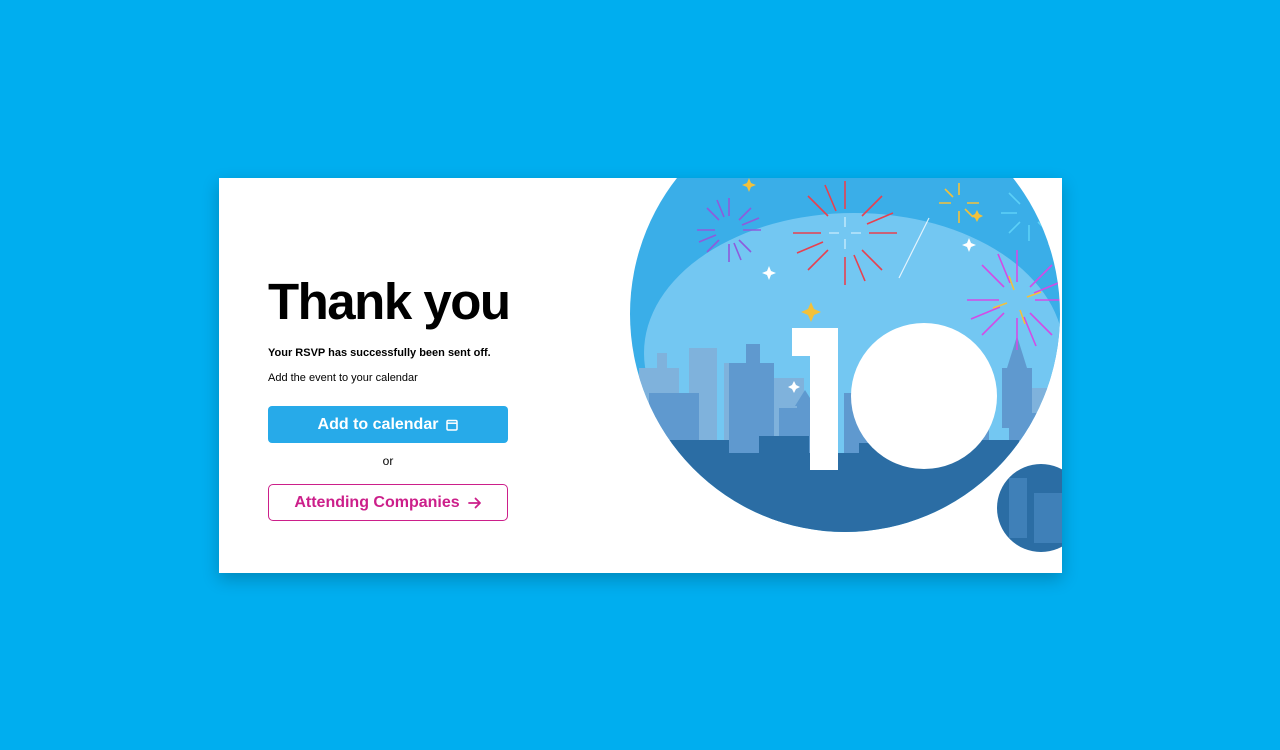 The height and width of the screenshot is (750, 1280). I want to click on attending-companies-label: Attending Companies, so click(377, 502).